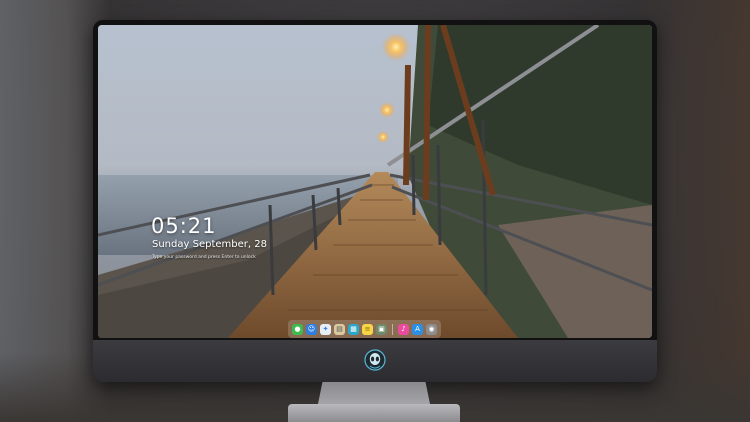 The width and height of the screenshot is (750, 422). I want to click on dock: ● ☺ ✦ ▤ ▦ ≡ ▣ ♪ A ◉, so click(364, 329).